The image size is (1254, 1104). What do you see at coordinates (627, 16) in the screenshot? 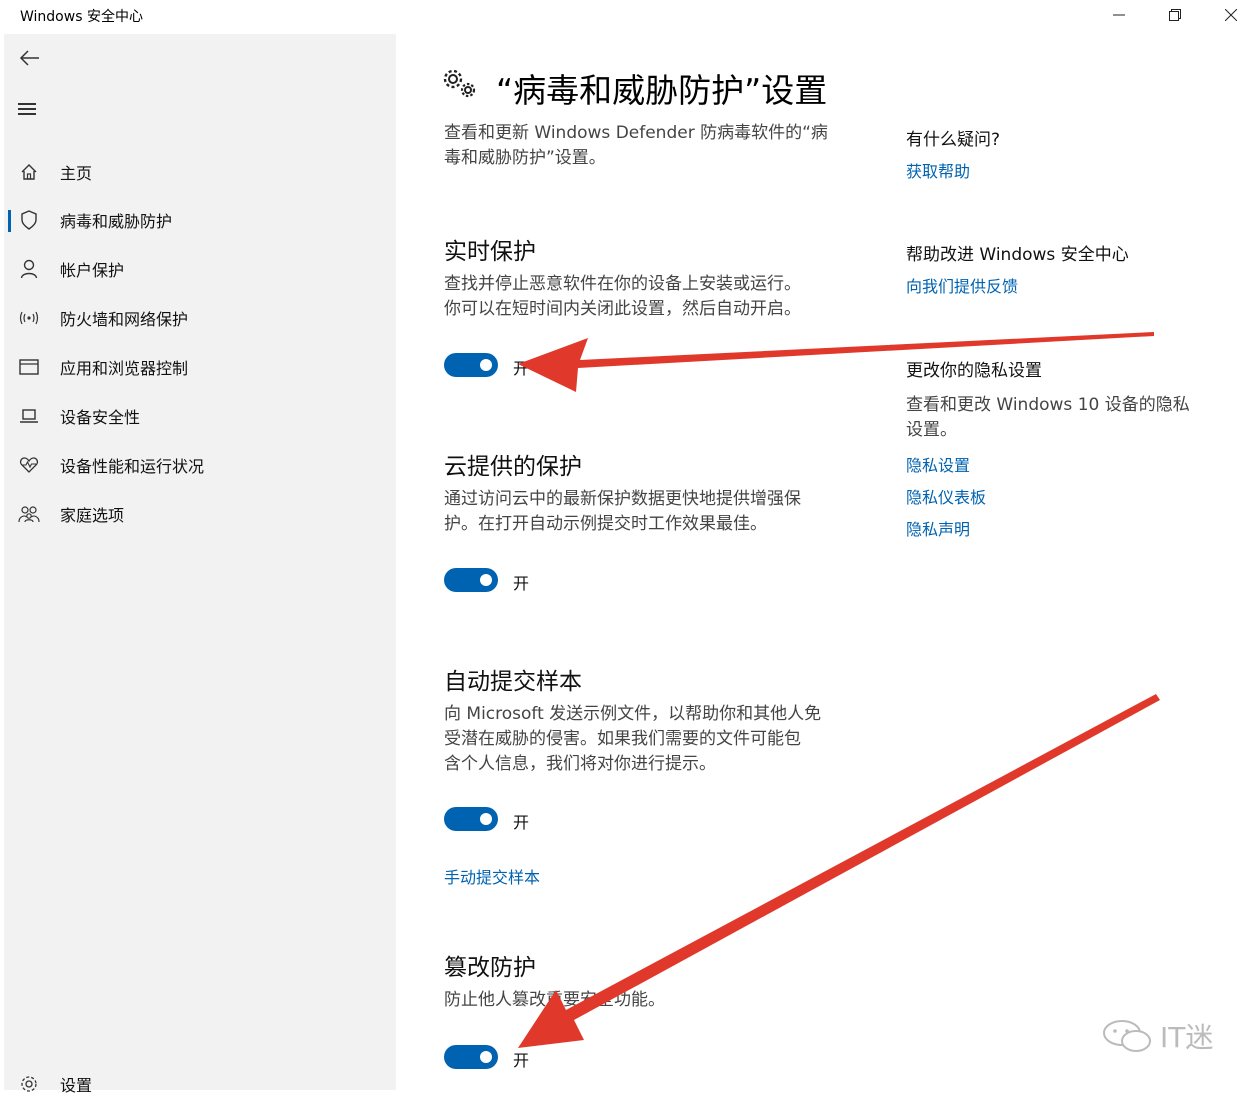
I see `title-bar: Windows 安全中心` at bounding box center [627, 16].